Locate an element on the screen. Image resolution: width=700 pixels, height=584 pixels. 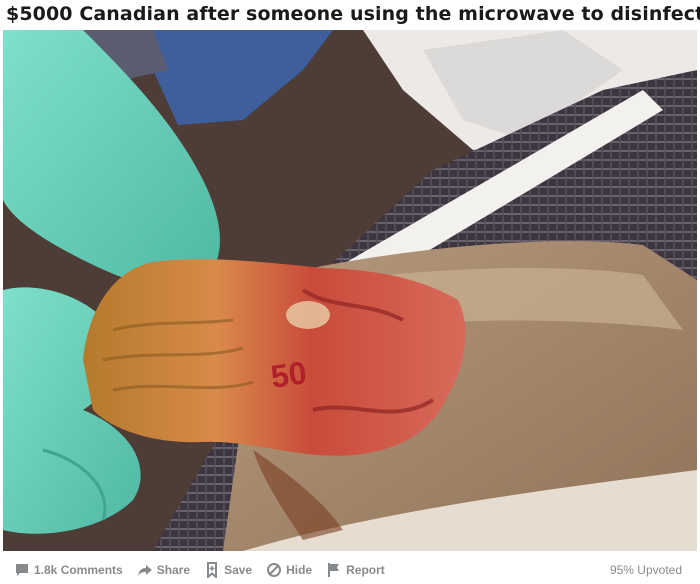
share-button: Share is located at coordinates (163, 570).